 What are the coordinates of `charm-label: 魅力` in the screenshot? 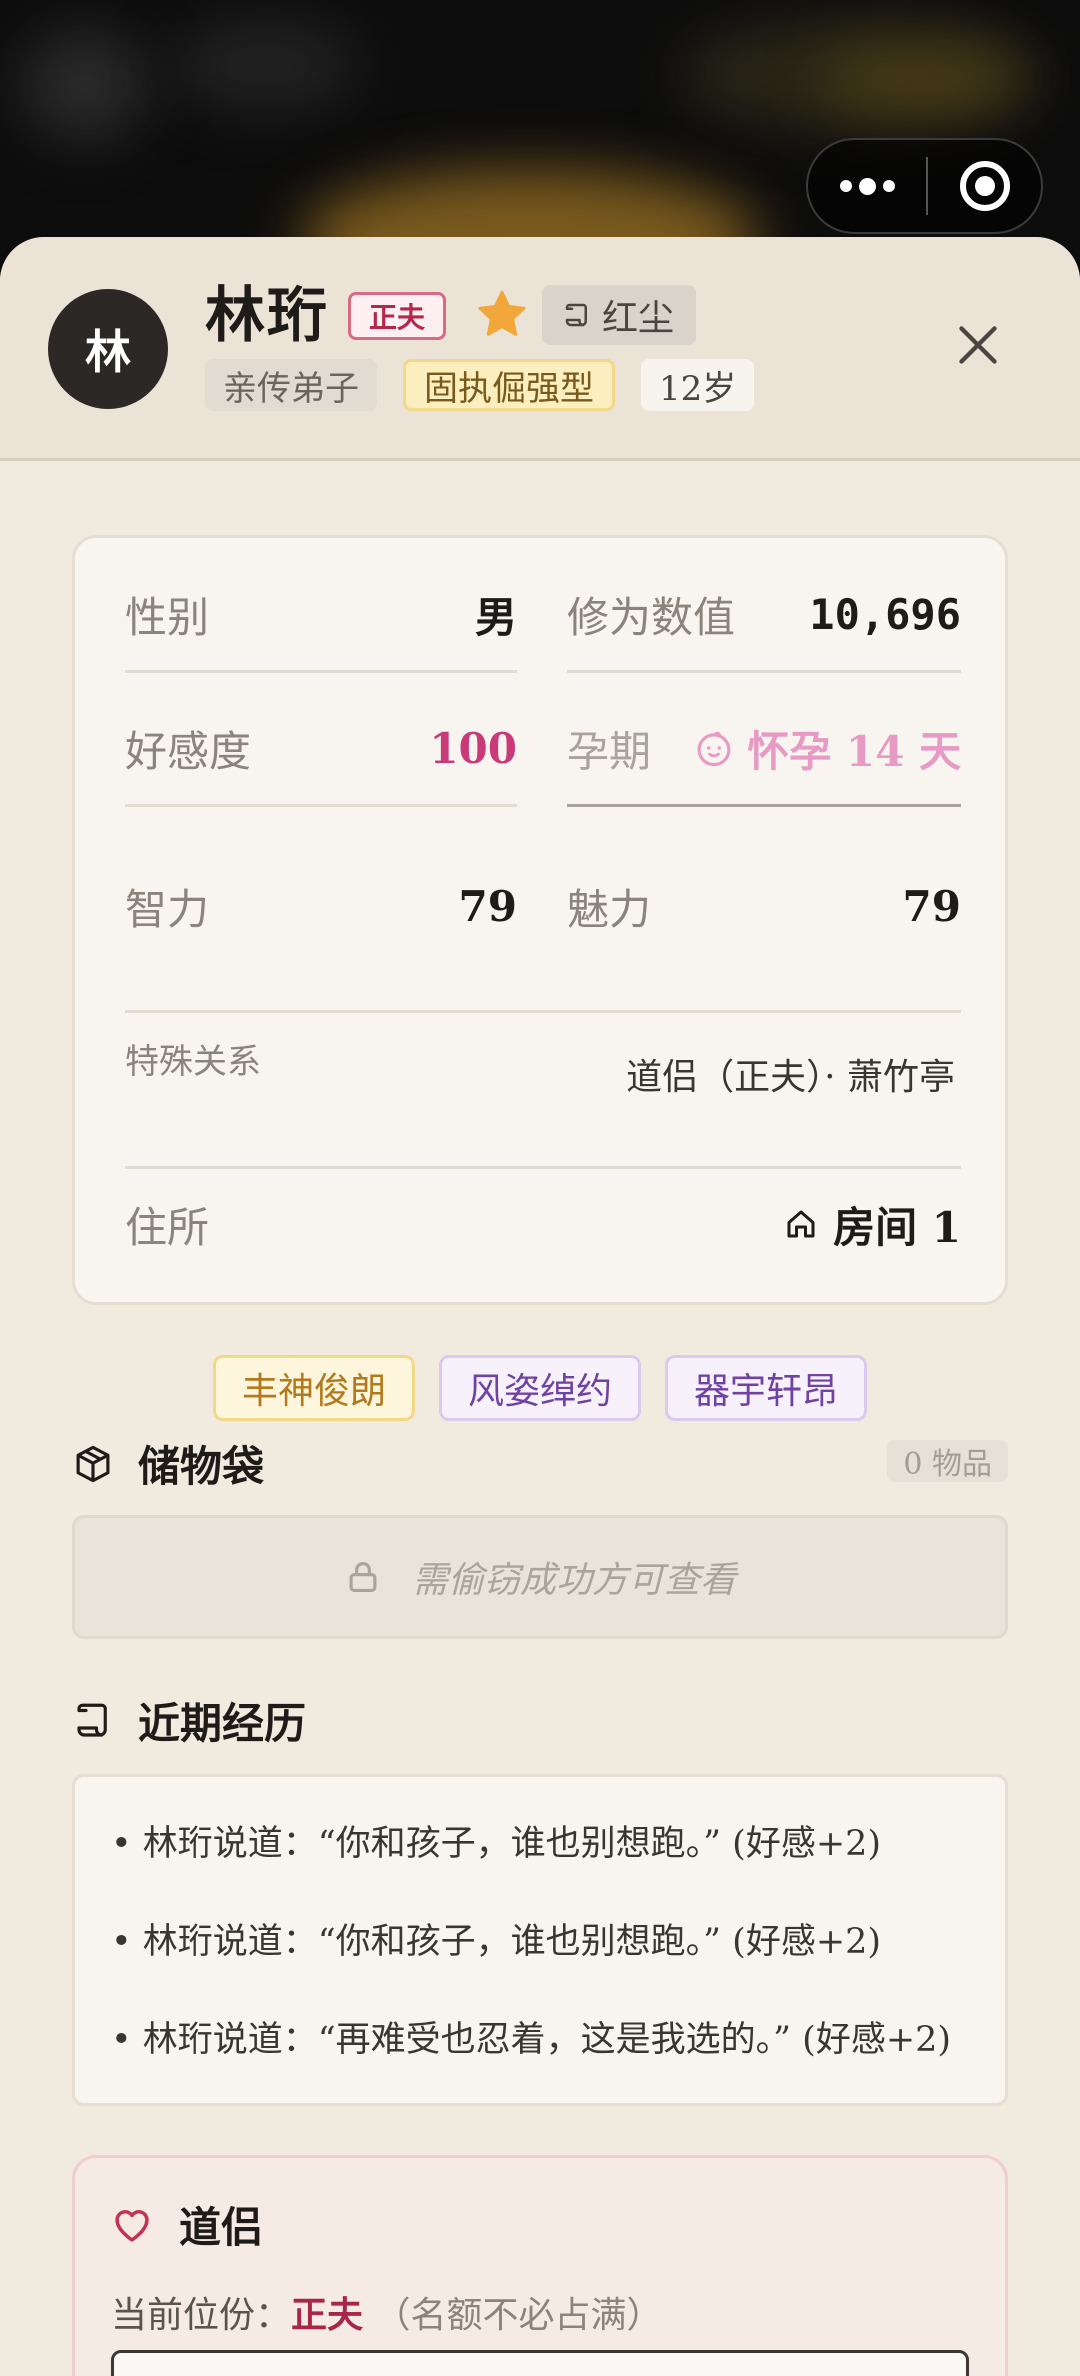 It's located at (609, 909).